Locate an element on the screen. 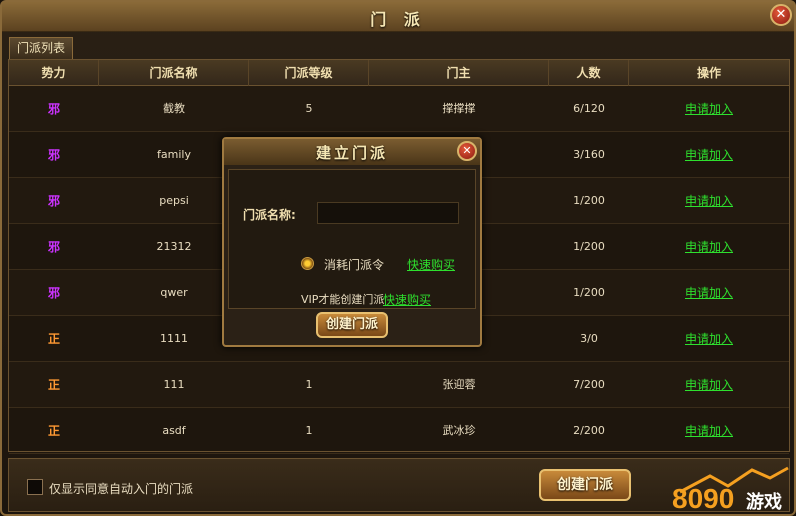 Image resolution: width=796 pixels, height=516 pixels. title-bar: 门 派 ✕ is located at coordinates (398, 17).